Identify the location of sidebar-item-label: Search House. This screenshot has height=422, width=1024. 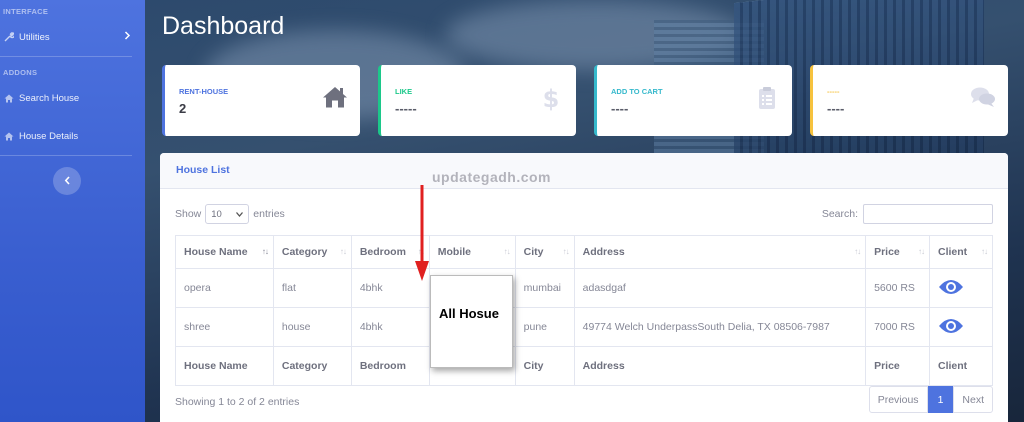
(49, 98).